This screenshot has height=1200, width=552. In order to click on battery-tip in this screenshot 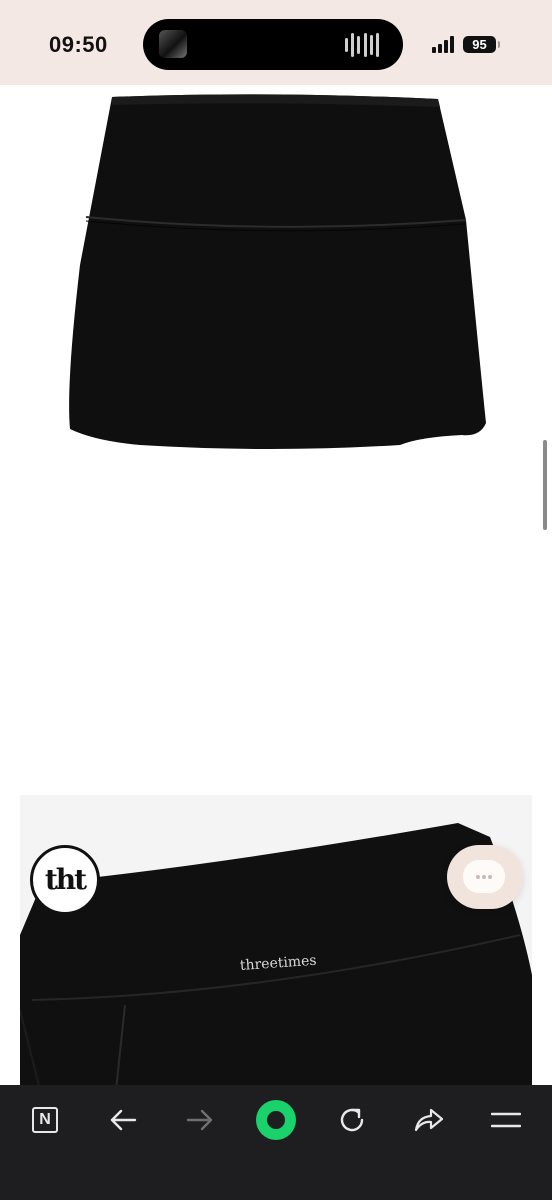, I will do `click(499, 44)`.